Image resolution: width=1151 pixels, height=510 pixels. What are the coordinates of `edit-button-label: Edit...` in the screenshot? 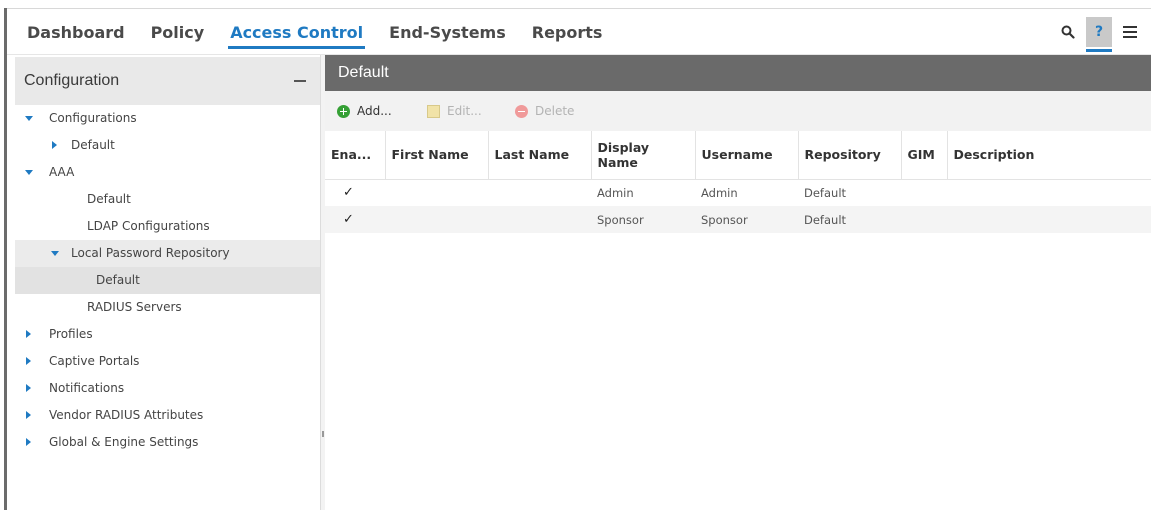 It's located at (464, 111).